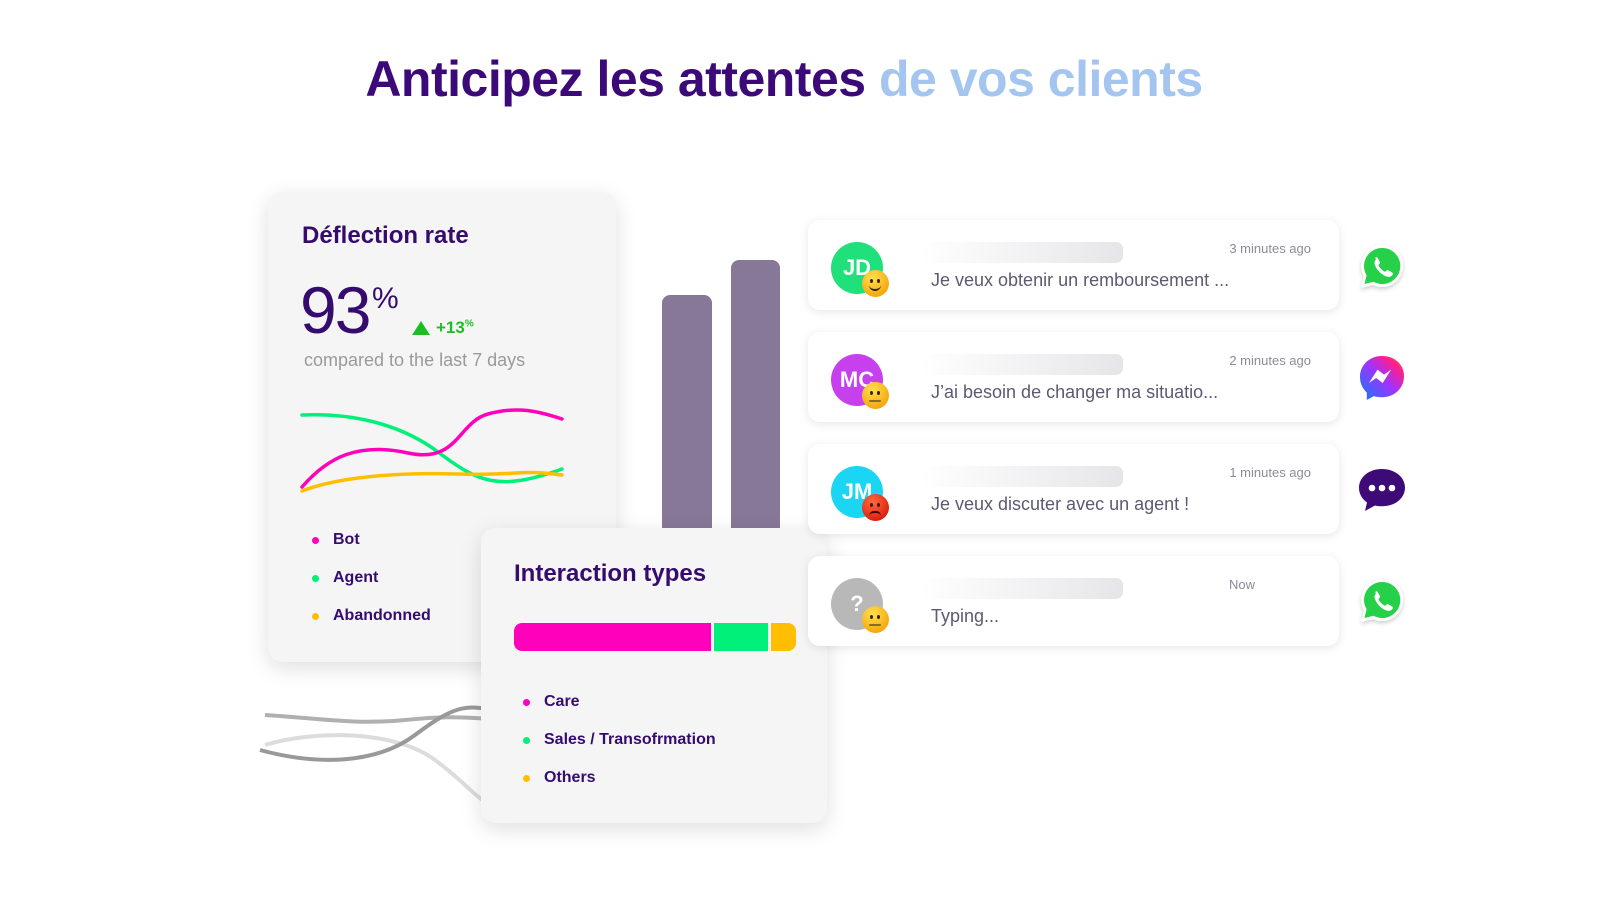  I want to click on legend-item-sales: Sales / Transofrmation, so click(613, 740).